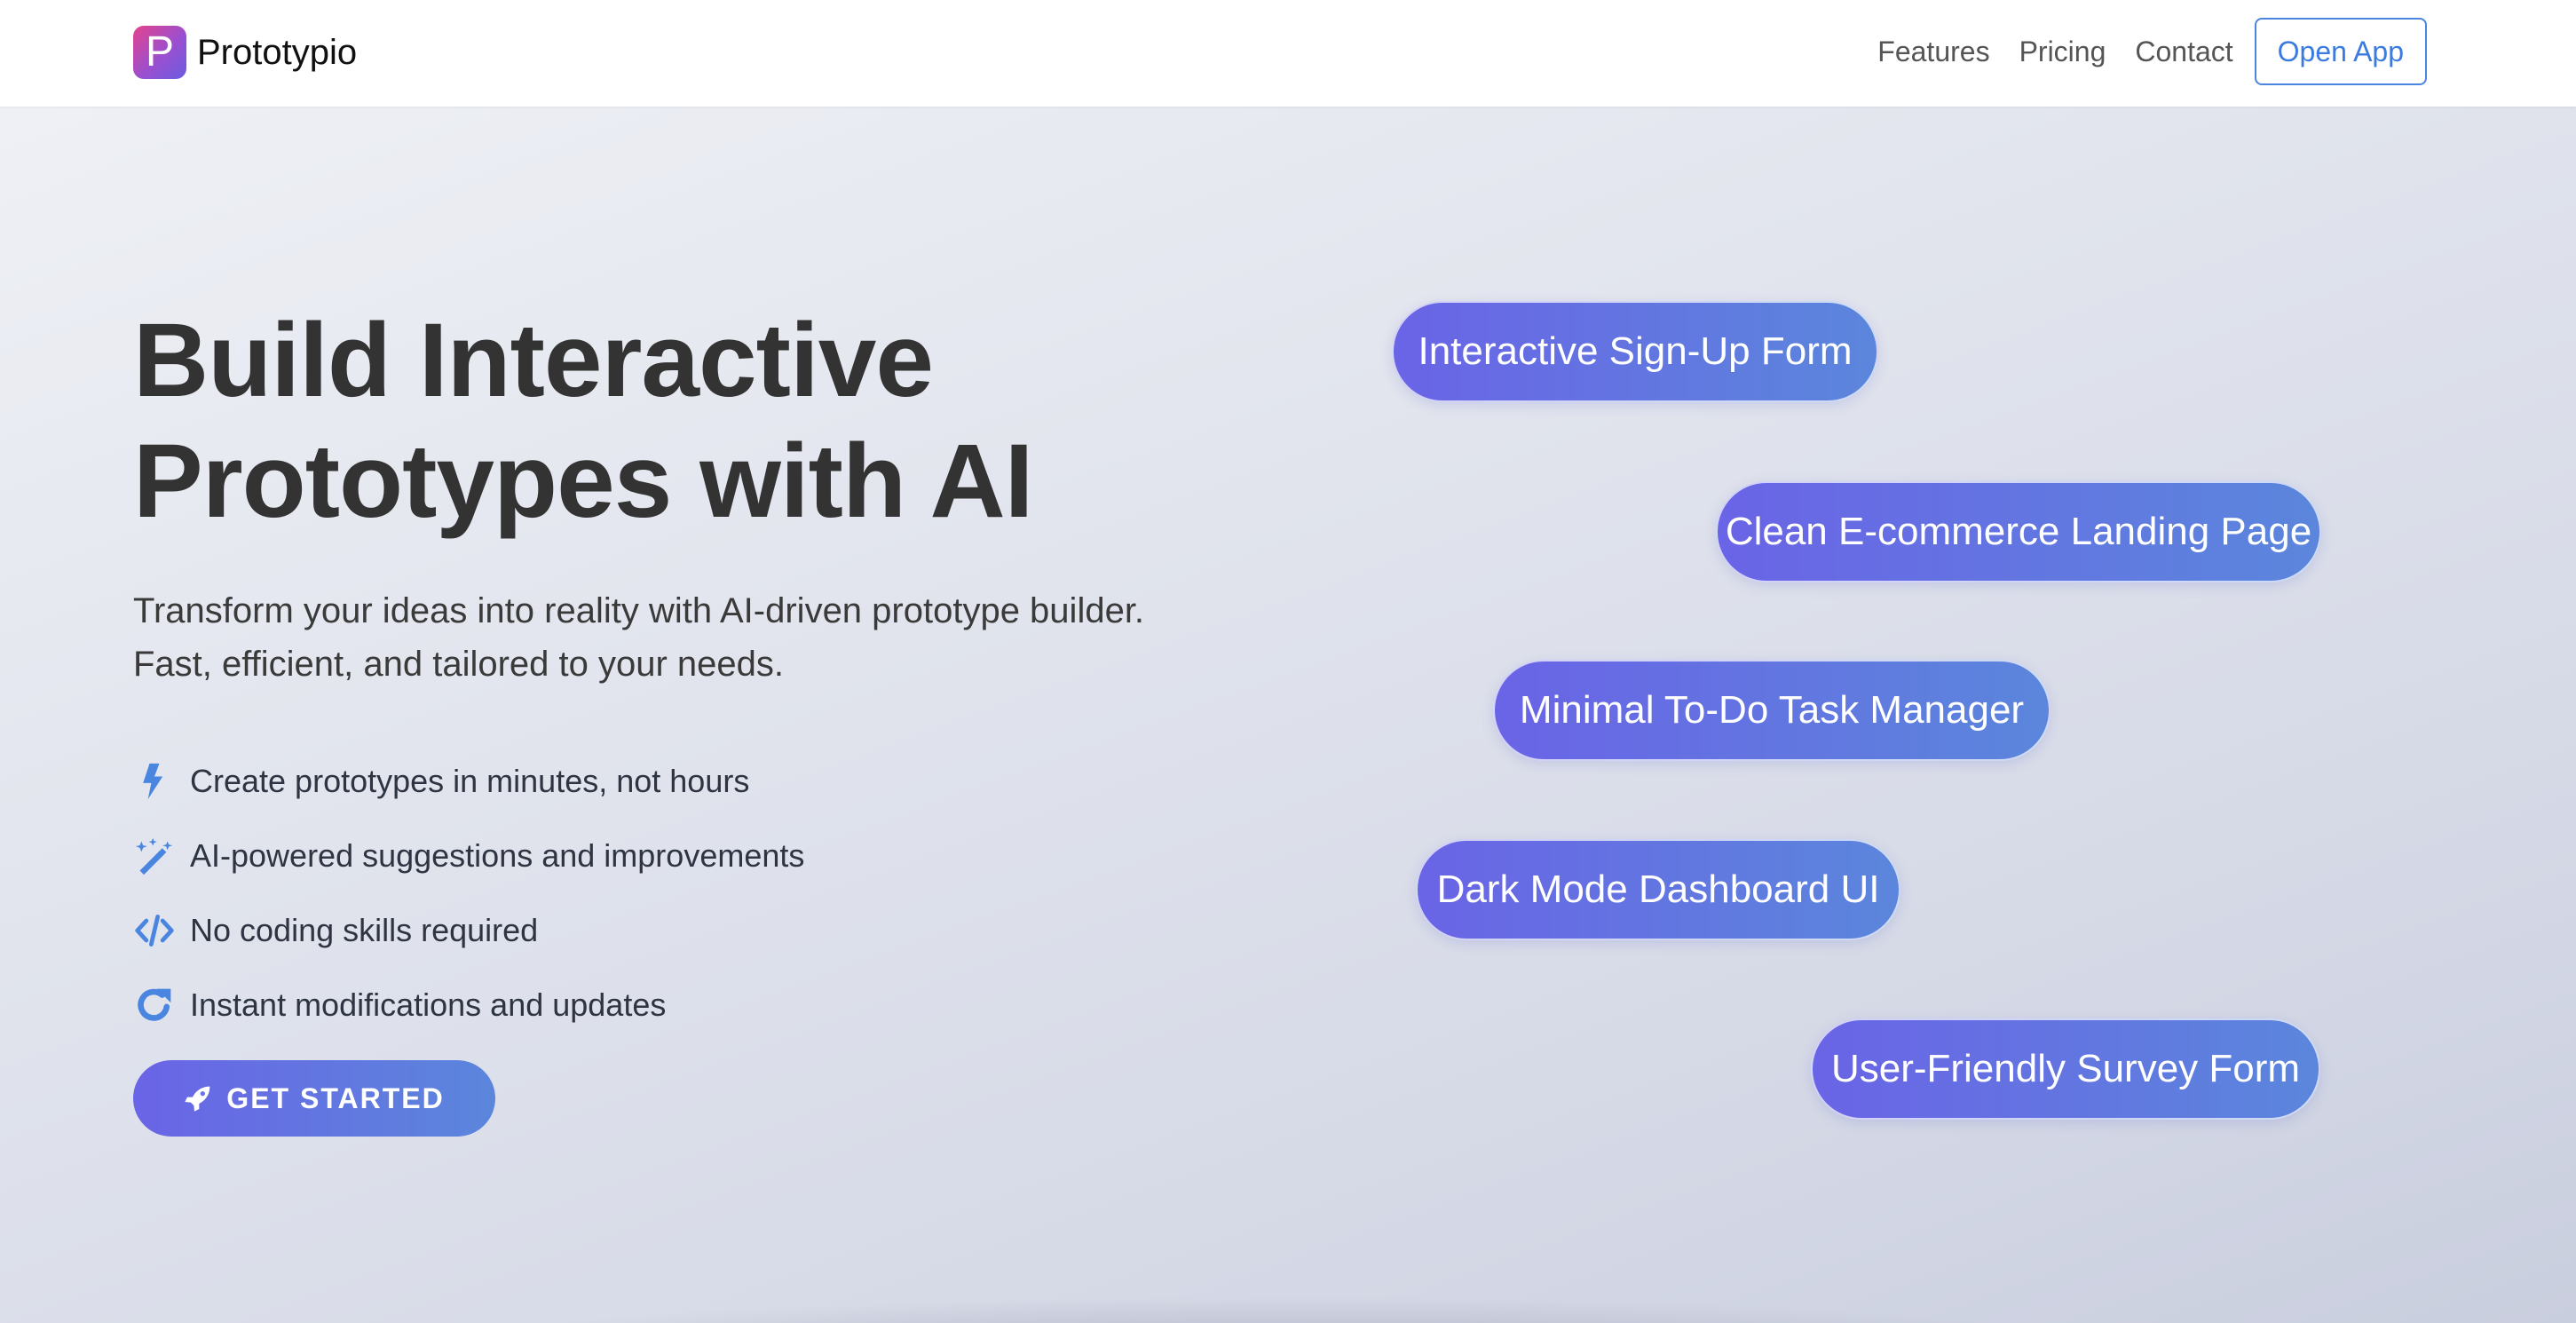  I want to click on feature-text: Create prototypes in minutes, not hours, so click(470, 781).